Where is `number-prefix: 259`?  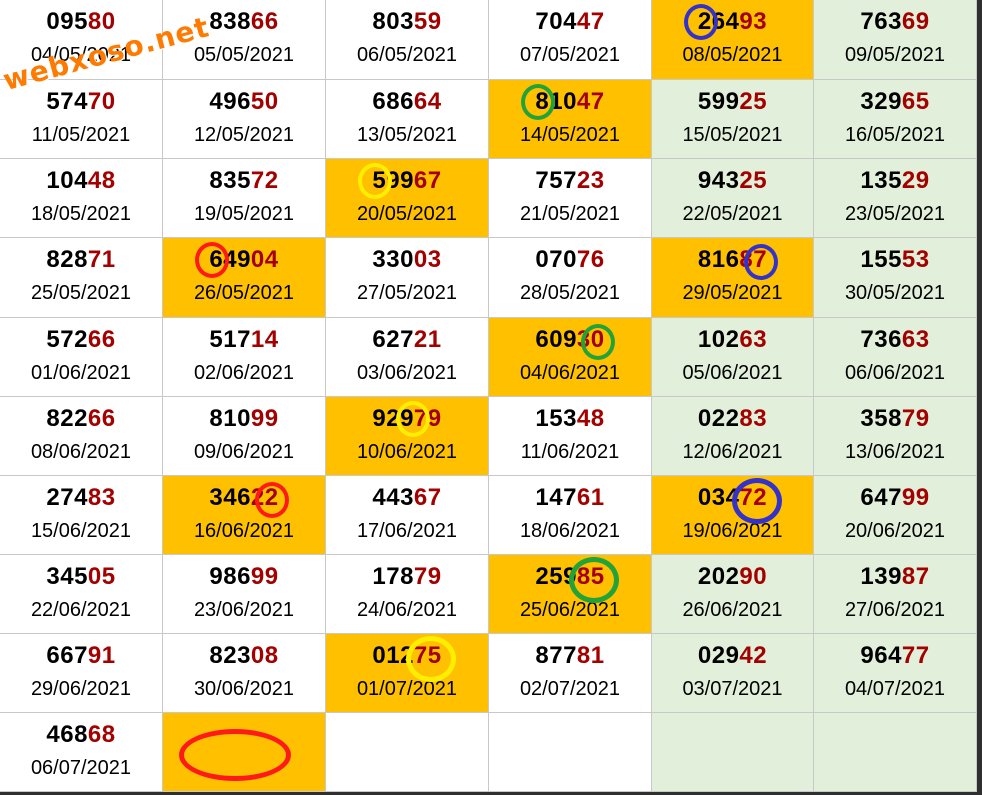 number-prefix: 259 is located at coordinates (556, 576).